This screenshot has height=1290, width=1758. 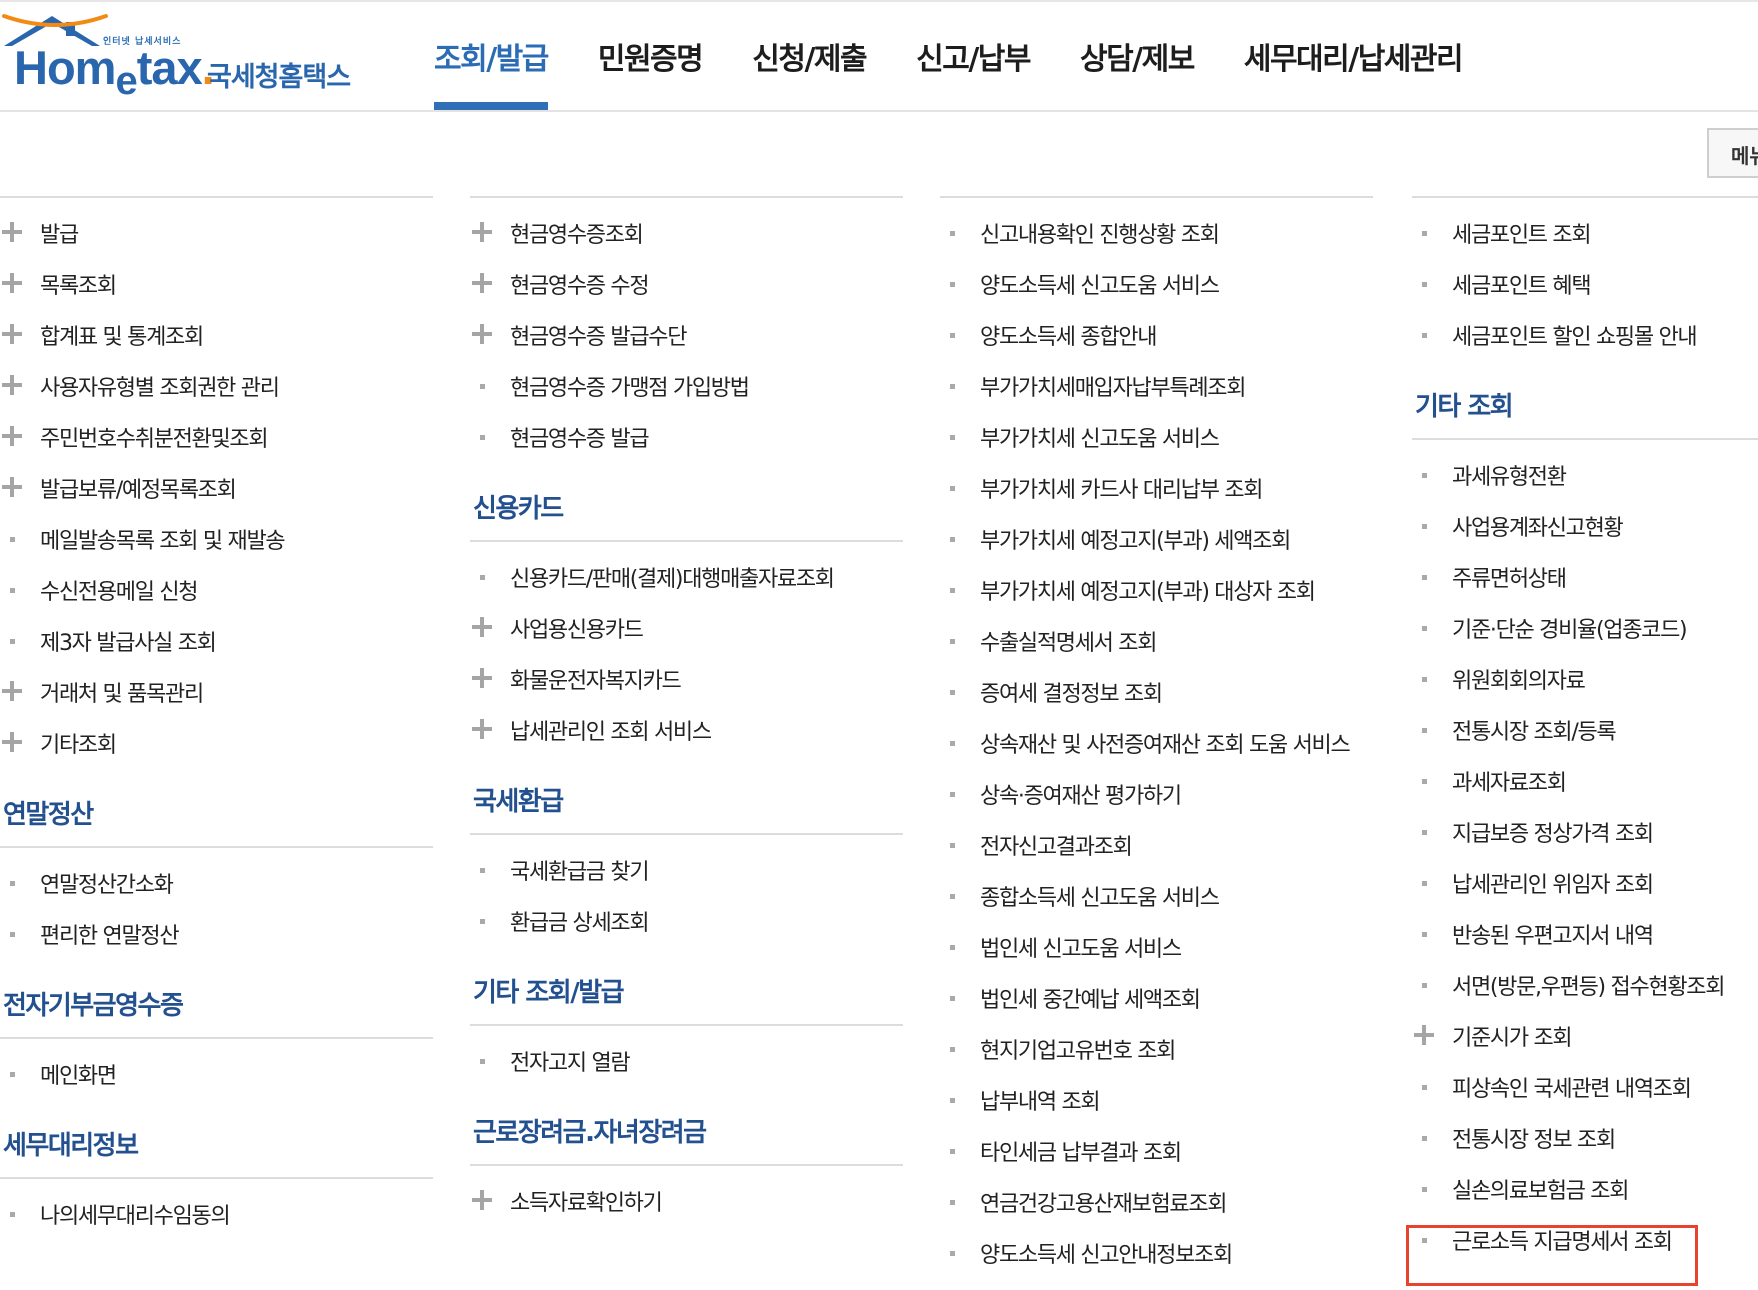 What do you see at coordinates (216, 487) in the screenshot?
I see `menu-item: 발급보류/예정목록조회` at bounding box center [216, 487].